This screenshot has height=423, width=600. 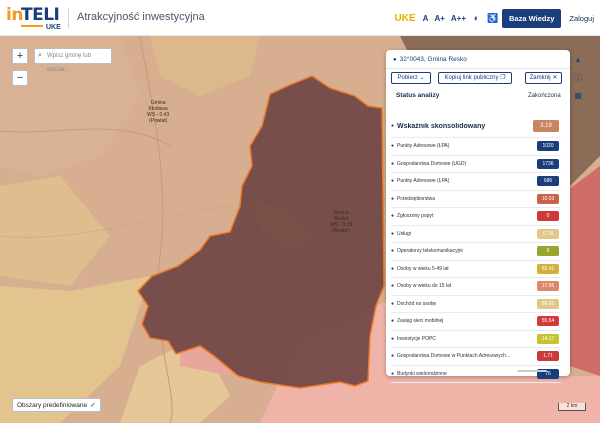 What do you see at coordinates (476, 147) in the screenshot?
I see `analysis-row: ● Punkty Adresowe (ŁPA) 1020` at bounding box center [476, 147].